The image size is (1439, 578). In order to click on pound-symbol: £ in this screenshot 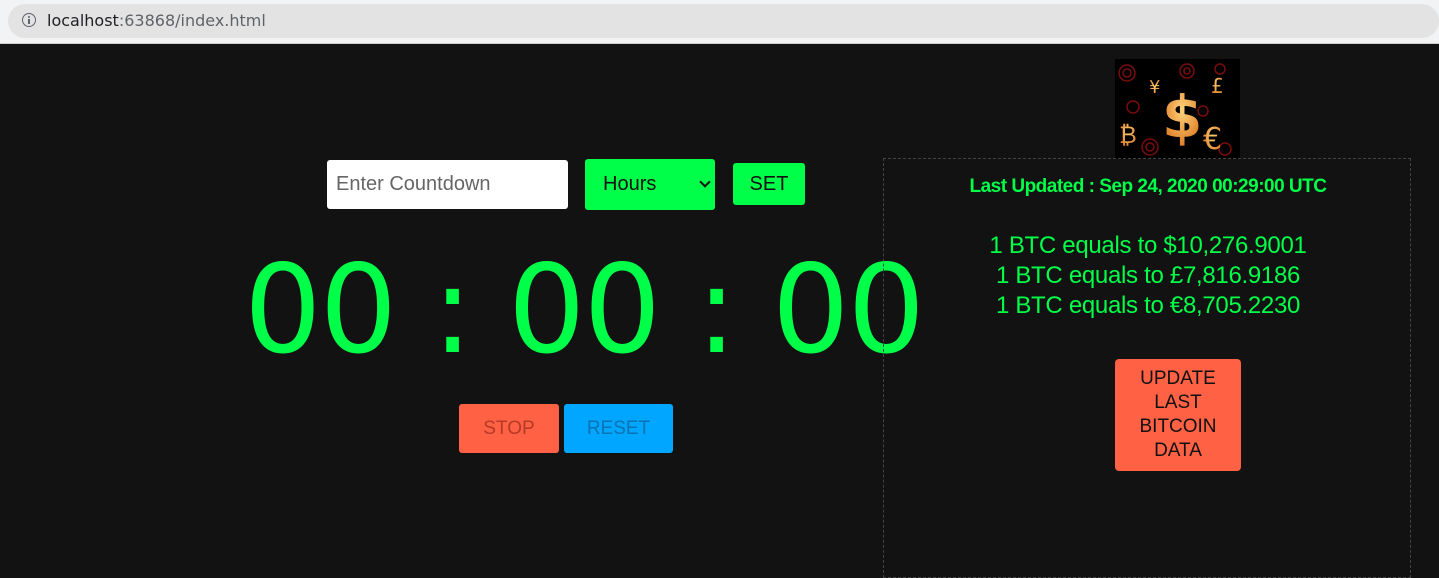, I will do `click(1217, 86)`.